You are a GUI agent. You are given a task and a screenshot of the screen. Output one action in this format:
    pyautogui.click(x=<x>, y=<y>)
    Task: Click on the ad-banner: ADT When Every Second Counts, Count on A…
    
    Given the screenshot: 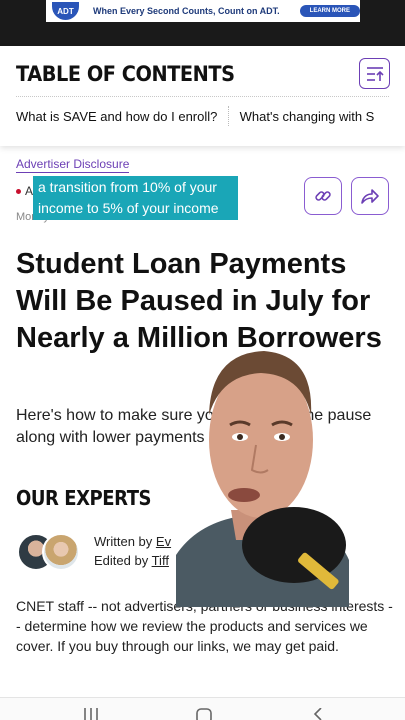 What is the action you would take?
    pyautogui.click(x=202, y=23)
    